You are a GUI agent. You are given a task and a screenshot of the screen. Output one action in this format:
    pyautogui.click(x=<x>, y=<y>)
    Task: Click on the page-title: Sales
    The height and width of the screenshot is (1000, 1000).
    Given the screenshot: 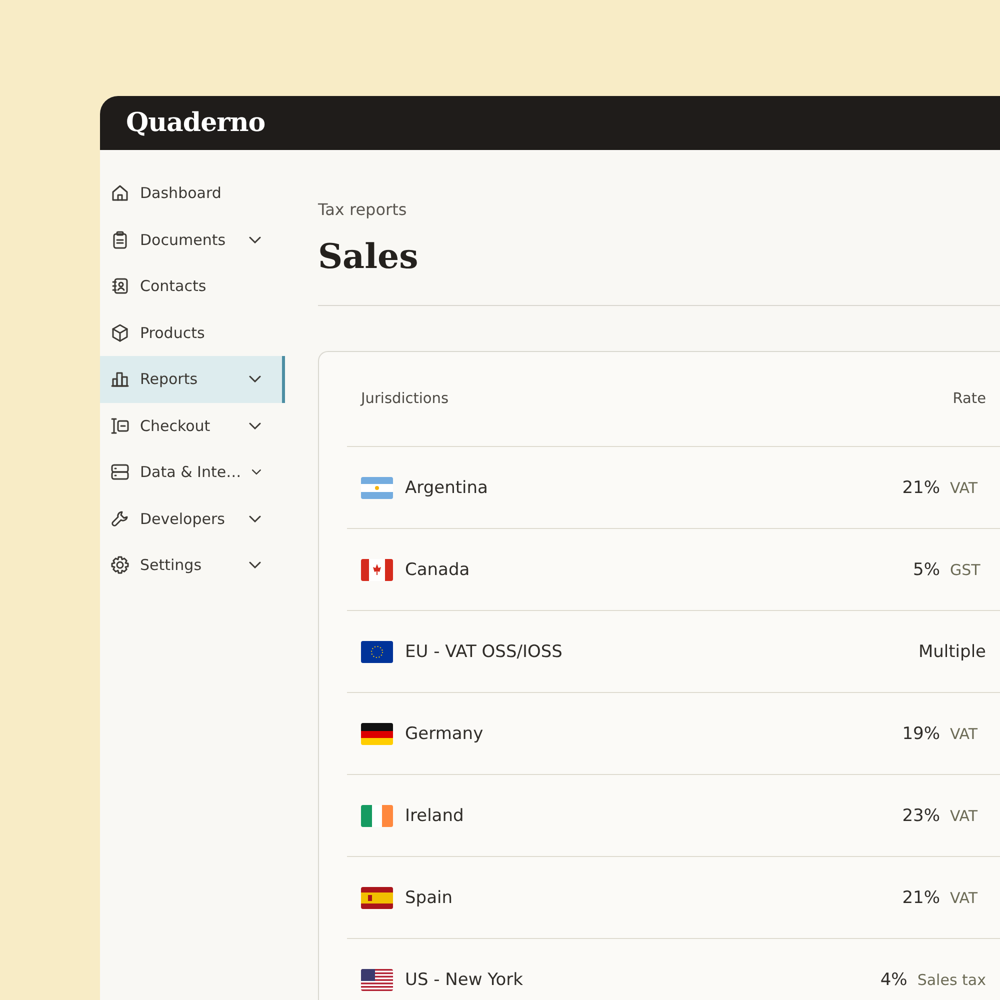 What is the action you would take?
    pyautogui.click(x=369, y=257)
    